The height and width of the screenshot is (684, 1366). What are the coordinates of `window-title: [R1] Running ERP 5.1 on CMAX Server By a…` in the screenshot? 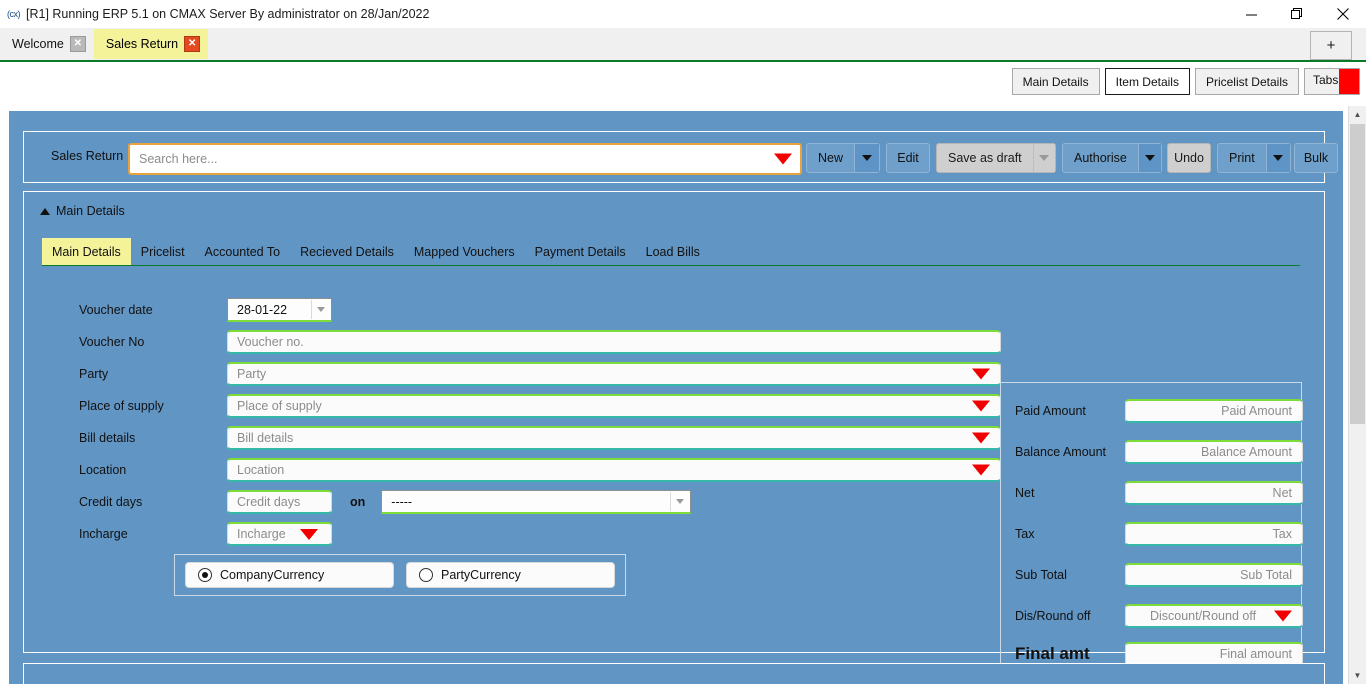 It's located at (228, 14).